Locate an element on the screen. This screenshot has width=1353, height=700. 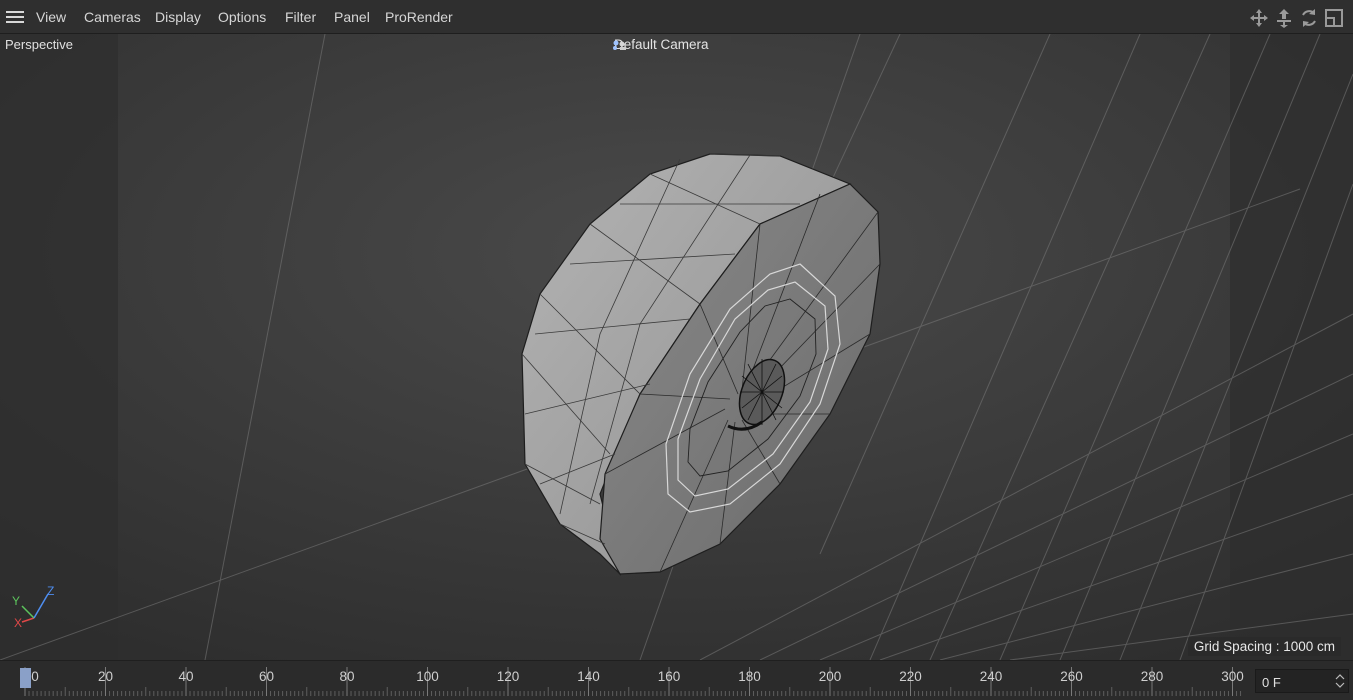
timeline-tick-label: 260 is located at coordinates (1071, 676).